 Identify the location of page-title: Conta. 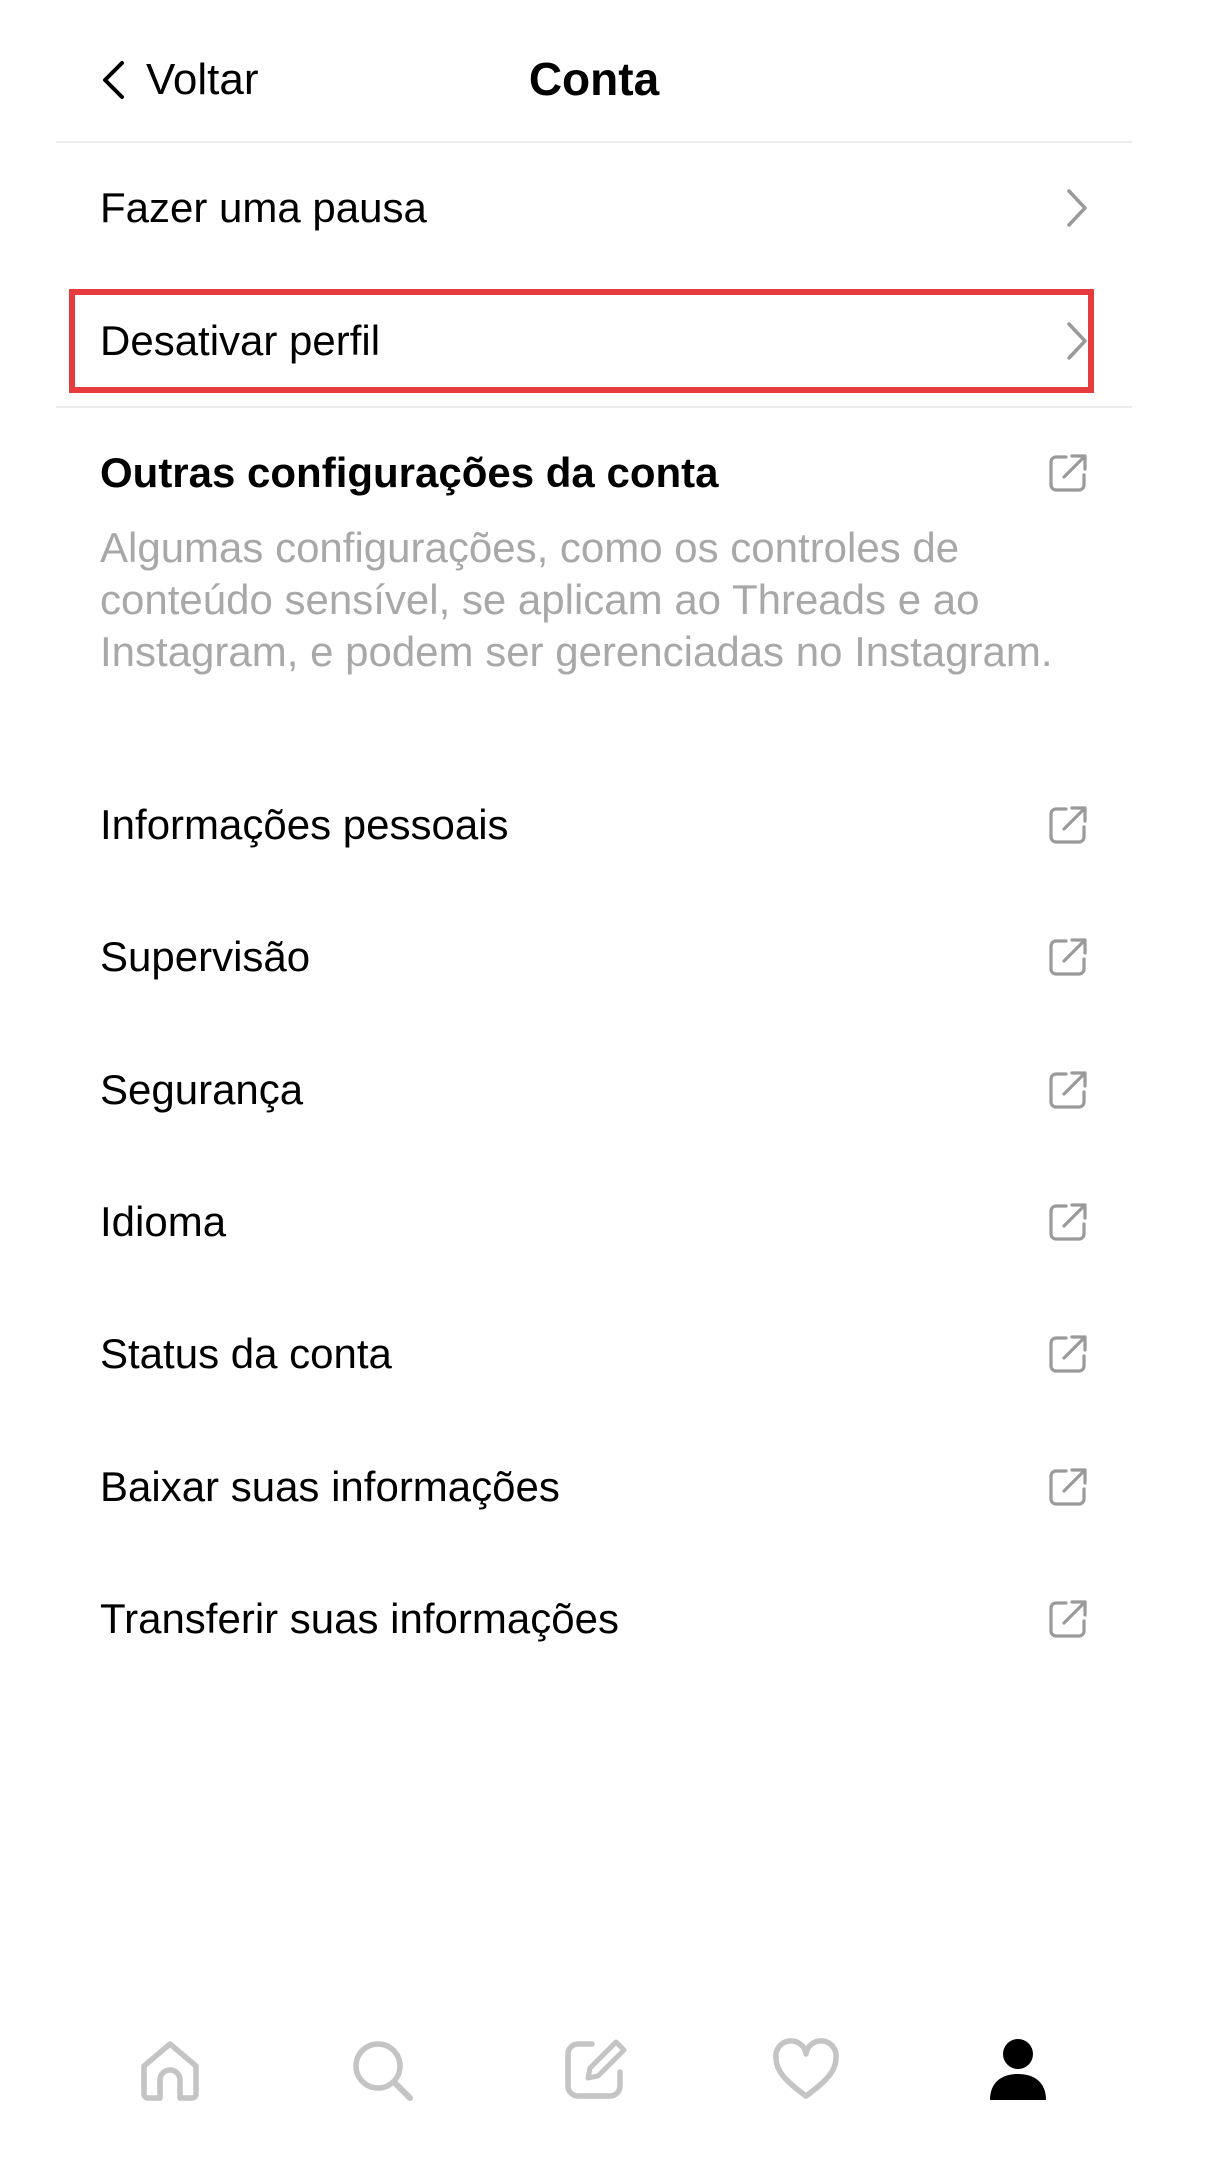
(594, 79).